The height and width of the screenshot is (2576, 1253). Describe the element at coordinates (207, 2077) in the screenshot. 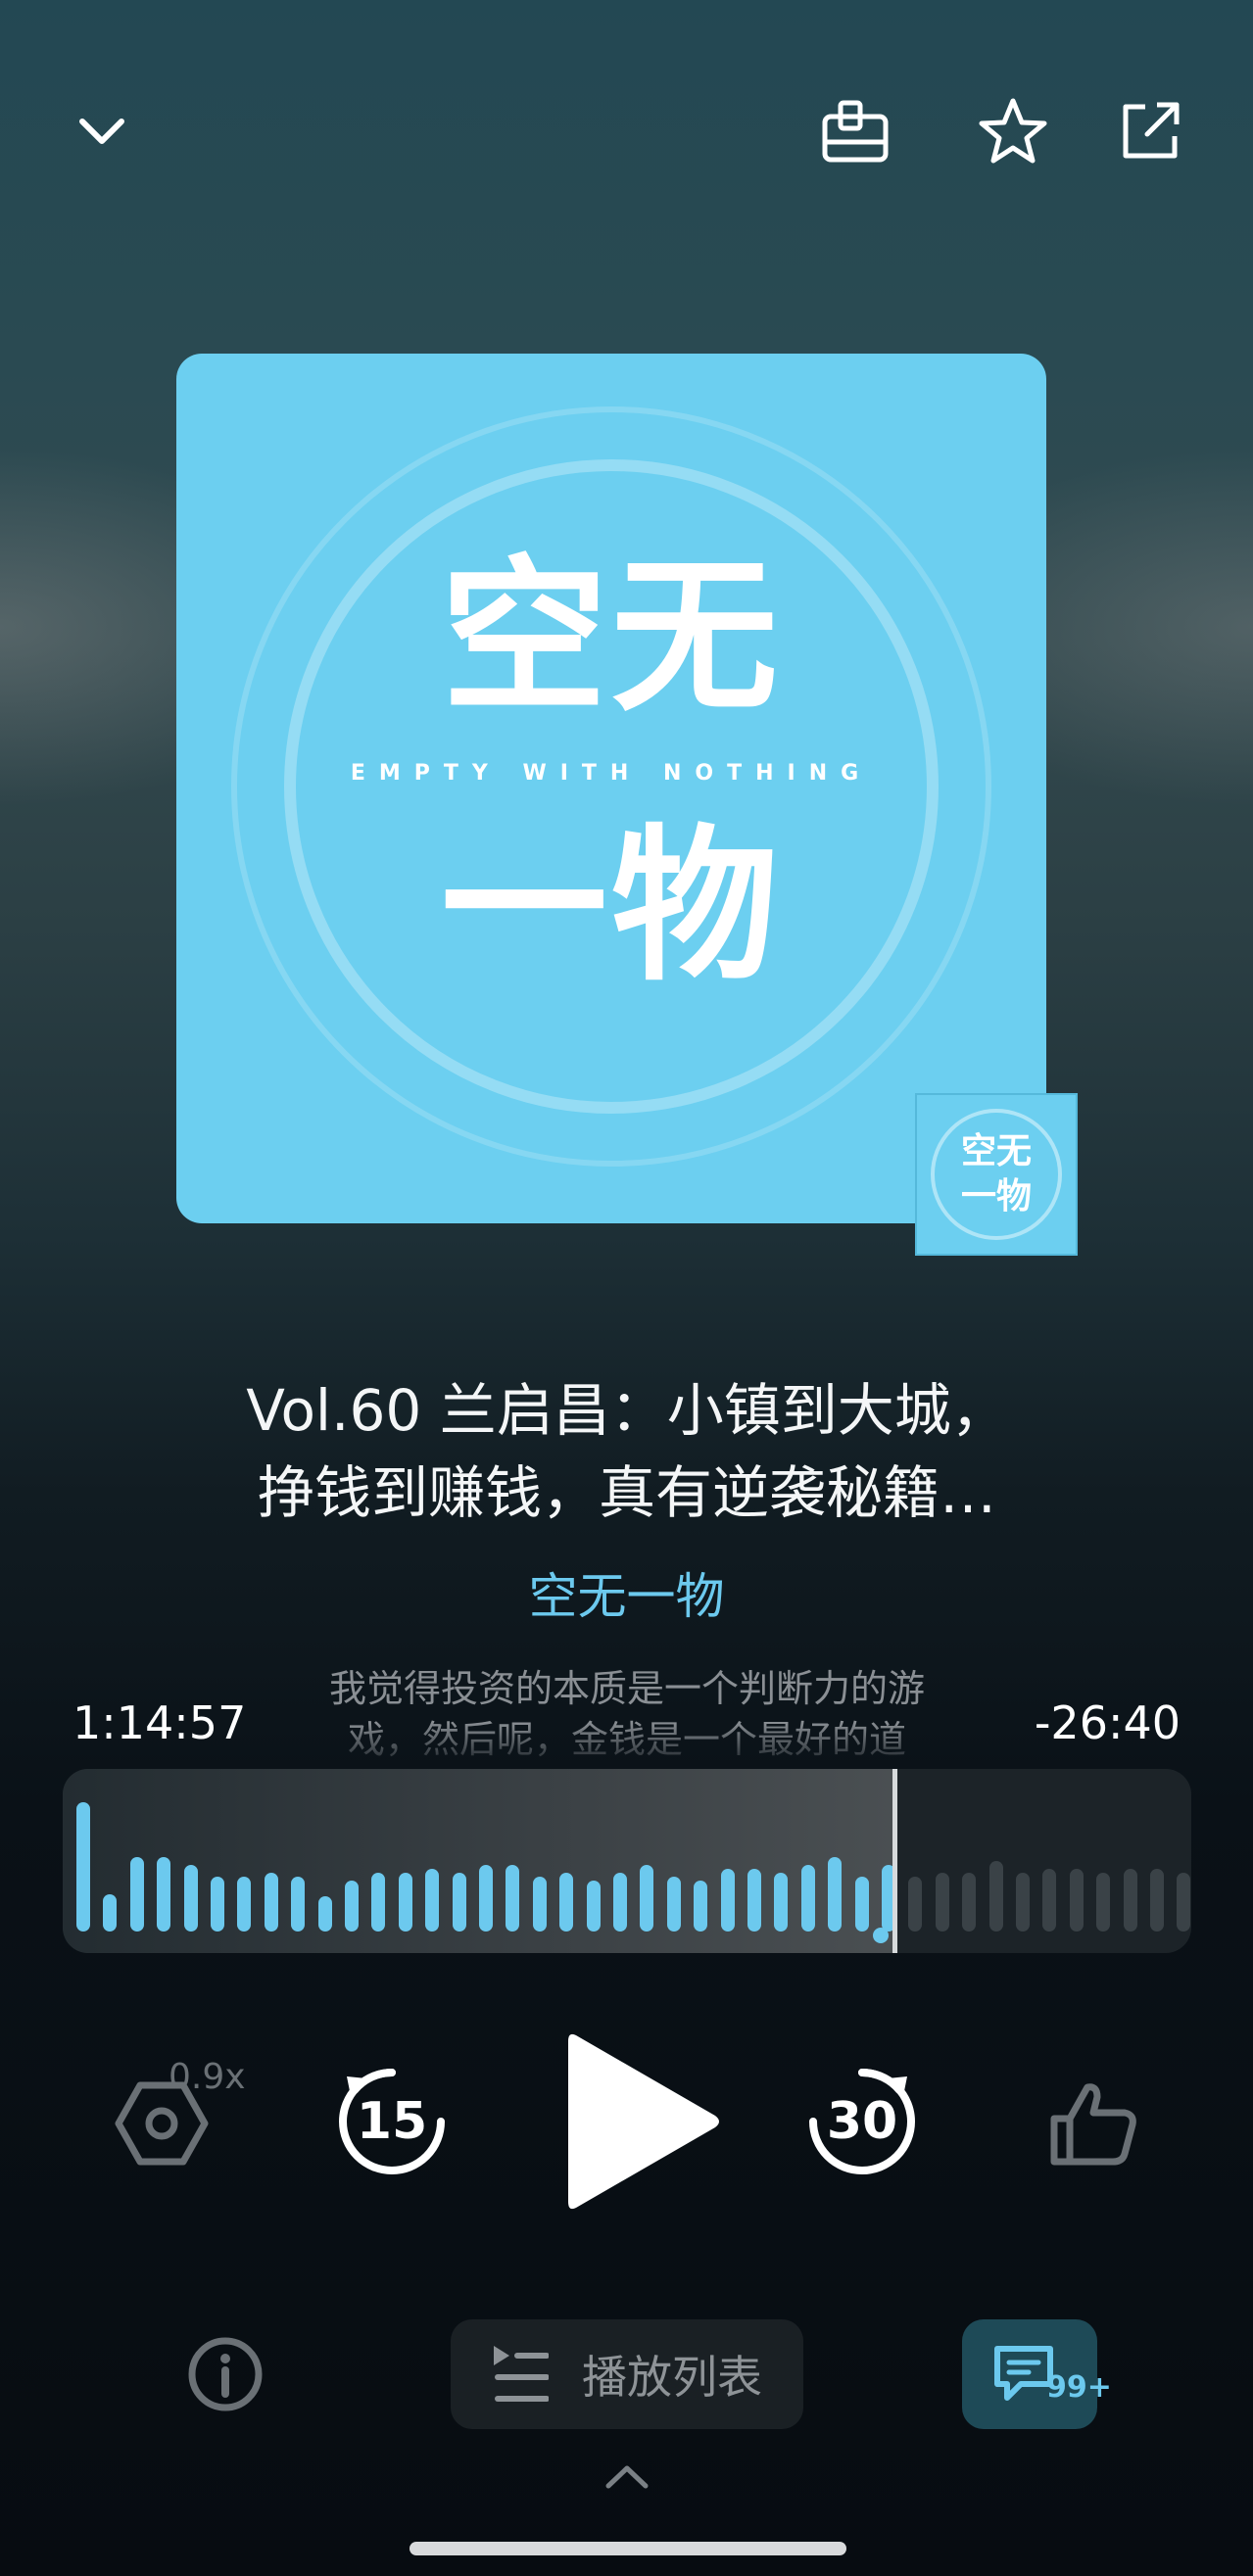

I see `speed-value: 0.9x` at that location.